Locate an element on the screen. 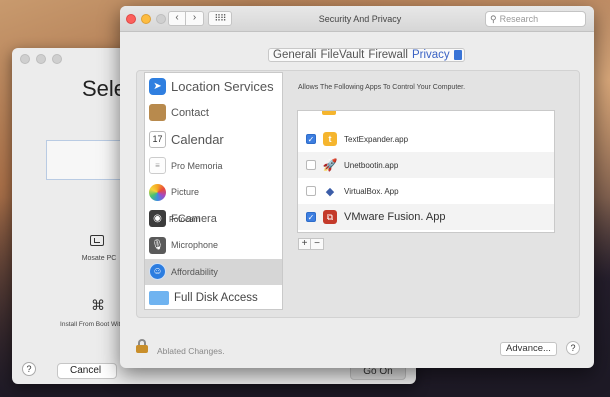  back-button: ‹ is located at coordinates (177, 18).